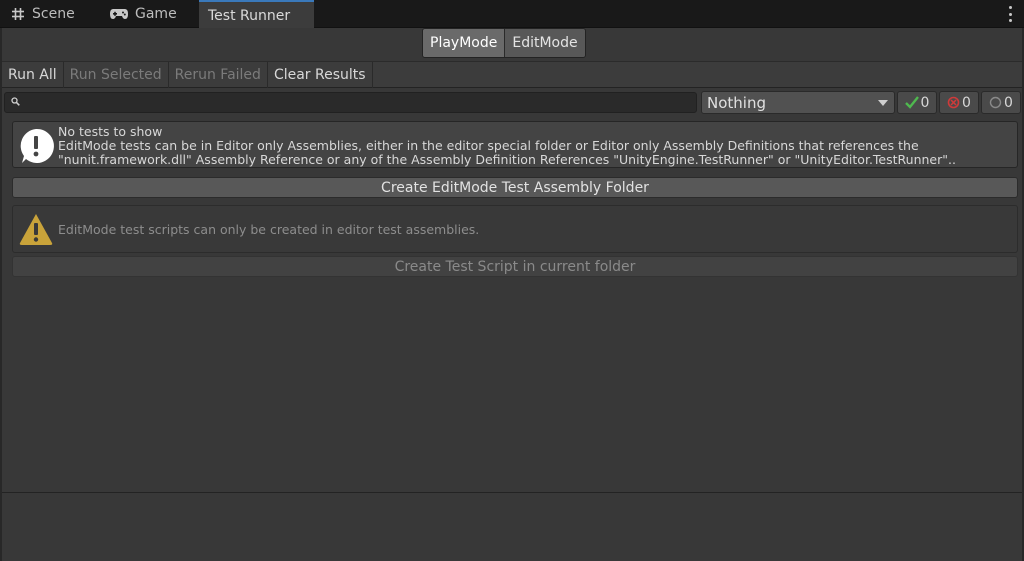  Describe the element at coordinates (1008, 102) in the screenshot. I see `skipped-count: 0` at that location.